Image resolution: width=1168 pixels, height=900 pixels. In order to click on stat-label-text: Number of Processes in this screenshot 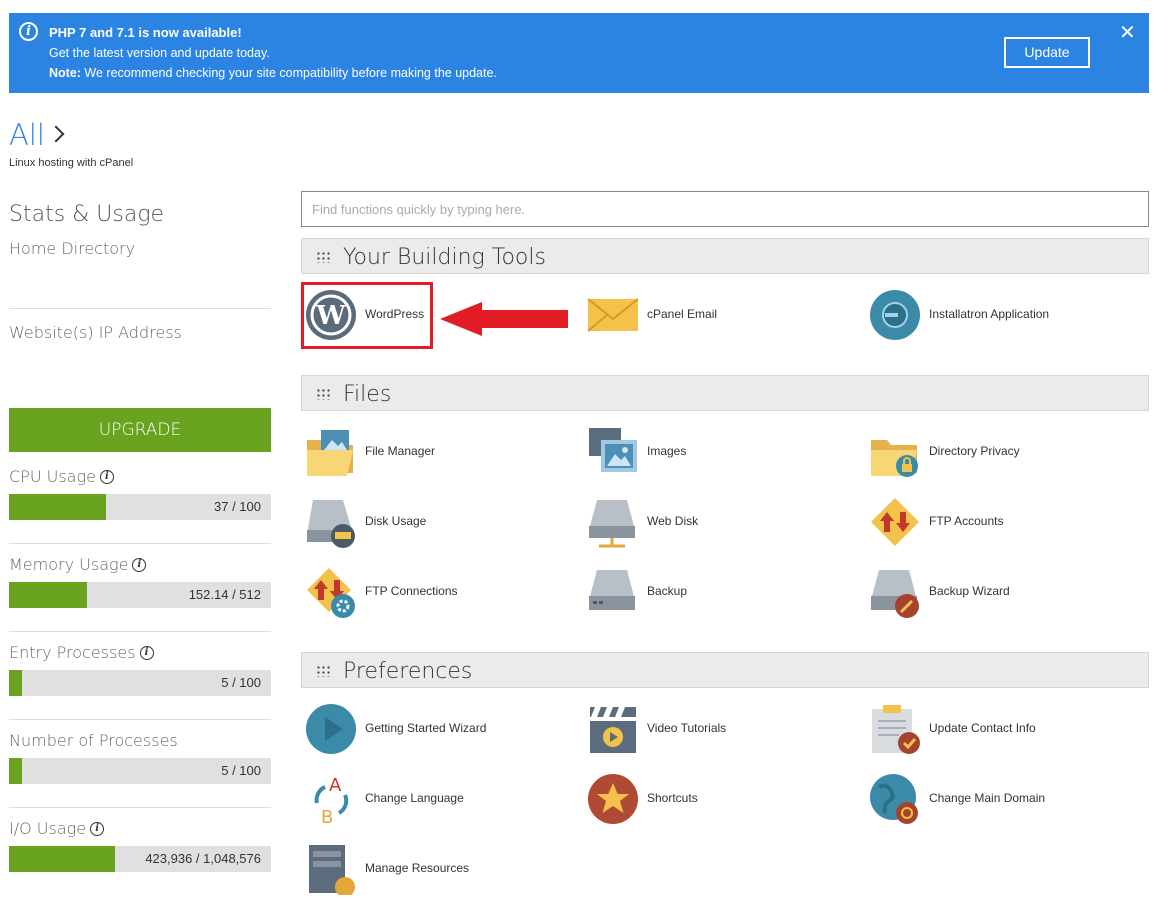, I will do `click(93, 740)`.